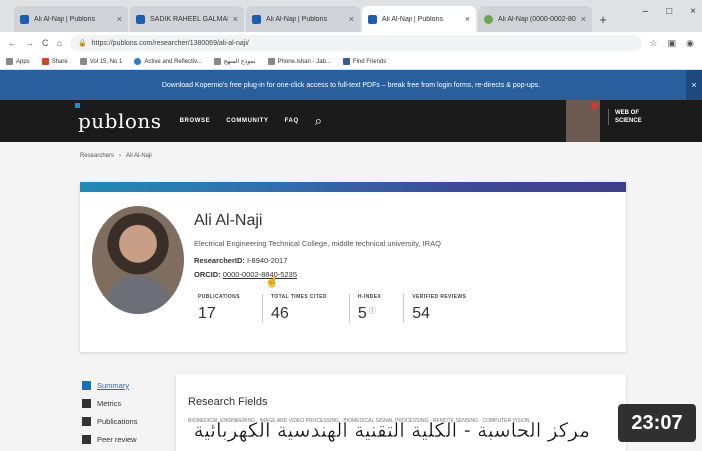  I want to click on bookmark-star-icon: ☆, so click(654, 43).